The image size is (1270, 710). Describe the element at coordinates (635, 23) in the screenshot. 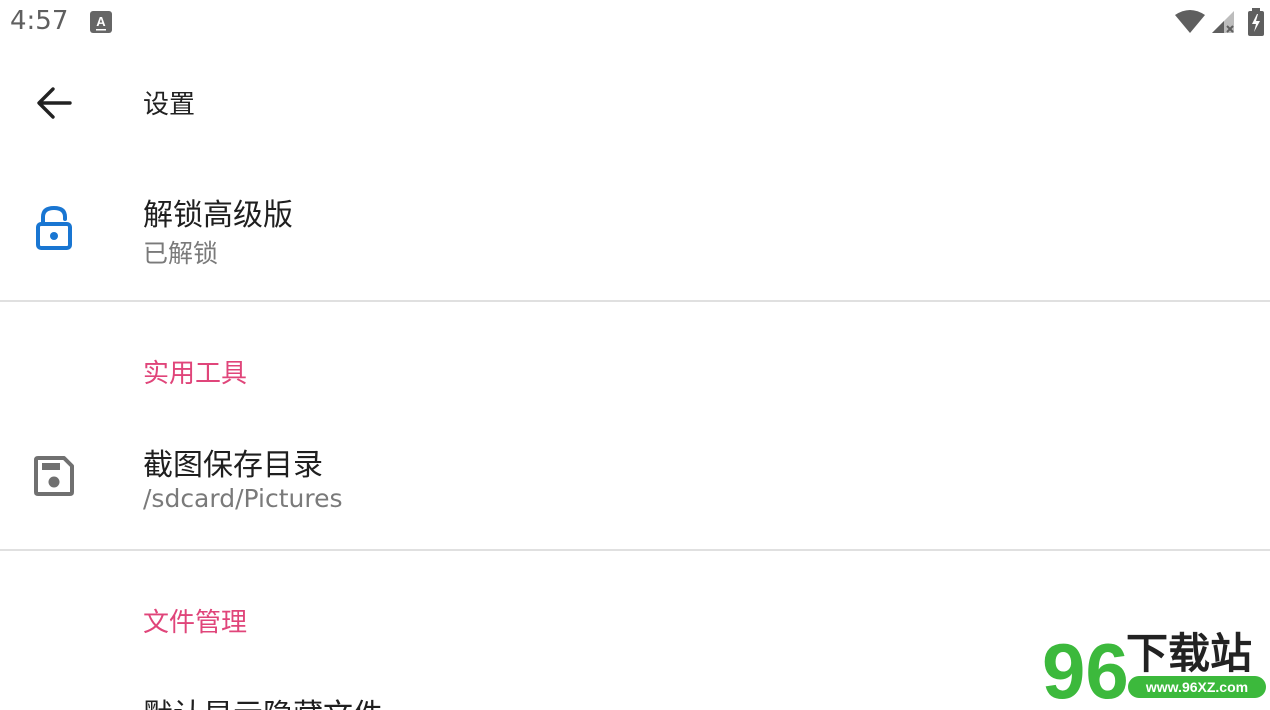

I see `status-bar: 4:57 A` at that location.